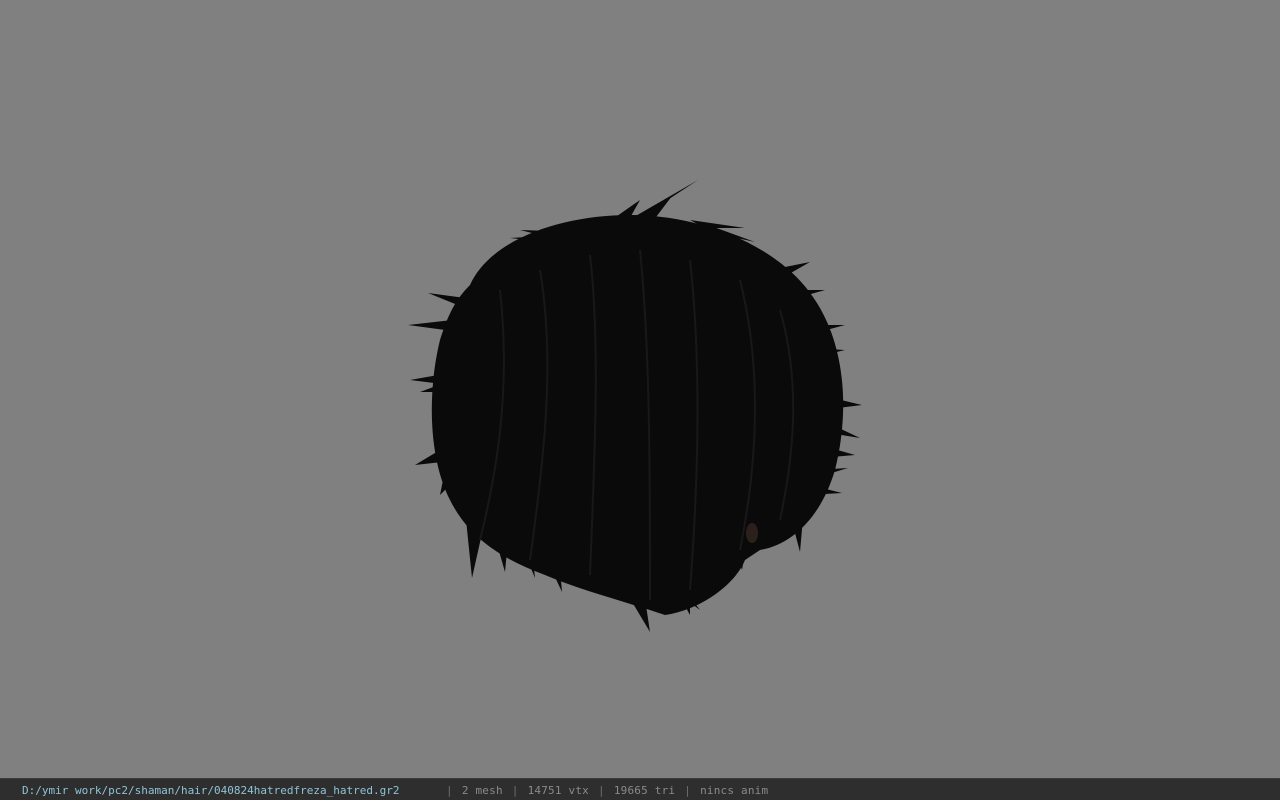 The image size is (1280, 800). What do you see at coordinates (607, 790) in the screenshot?
I see `model-stats: | 2 mesh | 14751 vtx | 19665 tri | nincs anim` at bounding box center [607, 790].